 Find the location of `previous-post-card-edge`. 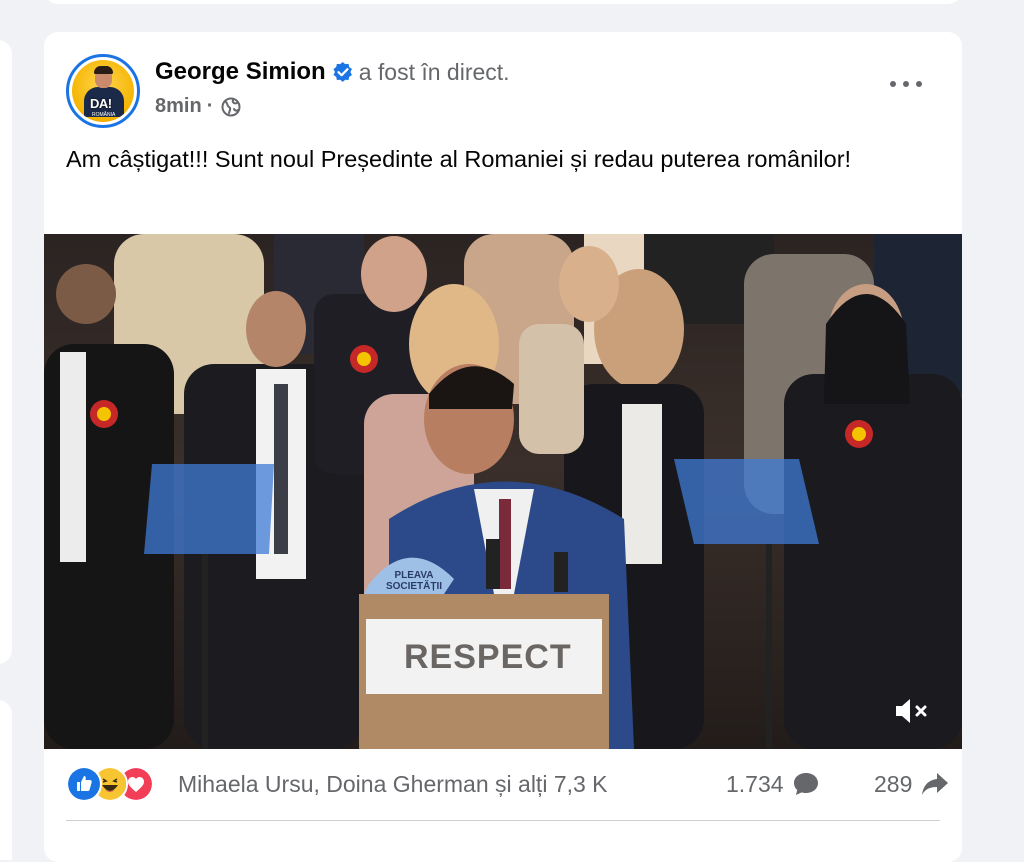

previous-post-card-edge is located at coordinates (503, 2).